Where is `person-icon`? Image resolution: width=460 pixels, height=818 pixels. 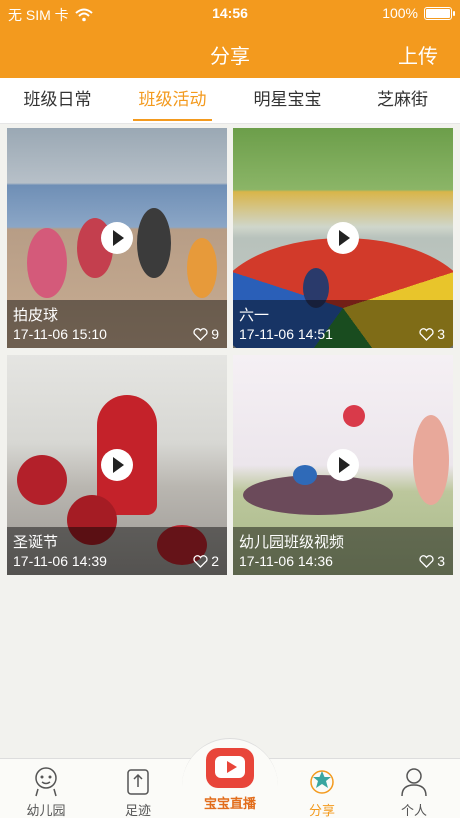
person-icon is located at coordinates (414, 782).